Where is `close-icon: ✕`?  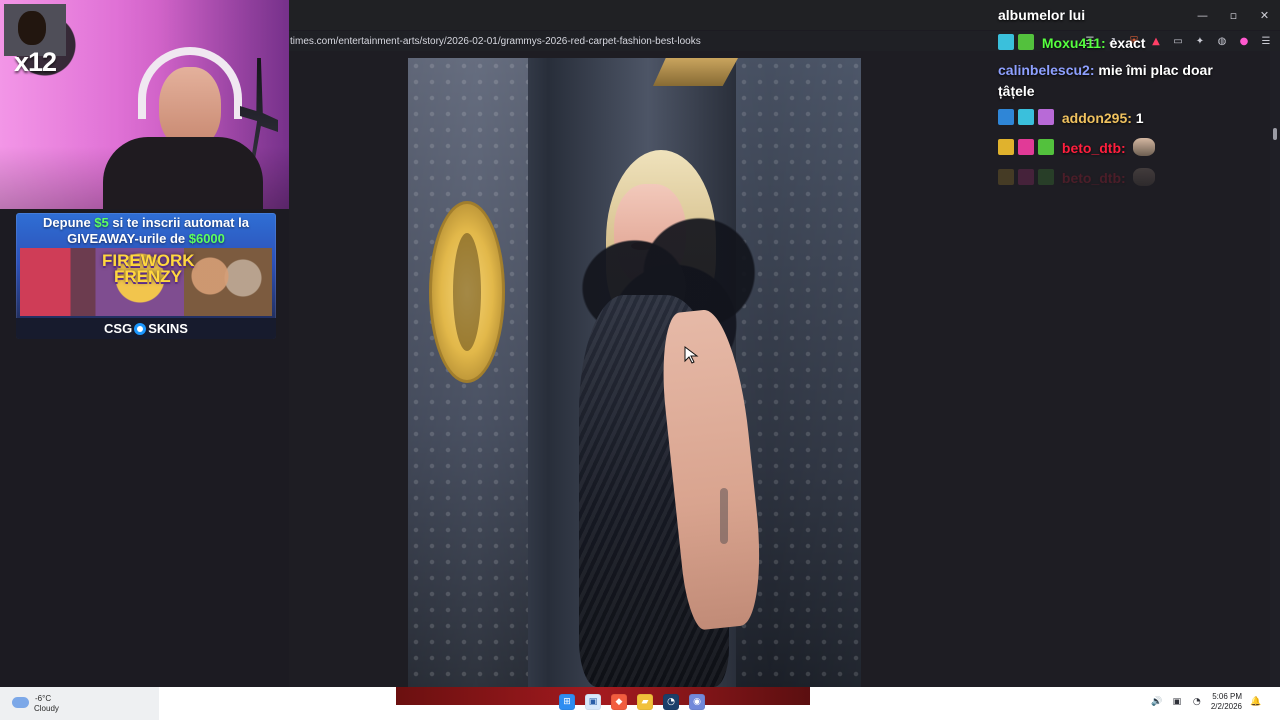
close-icon: ✕ is located at coordinates (1264, 15).